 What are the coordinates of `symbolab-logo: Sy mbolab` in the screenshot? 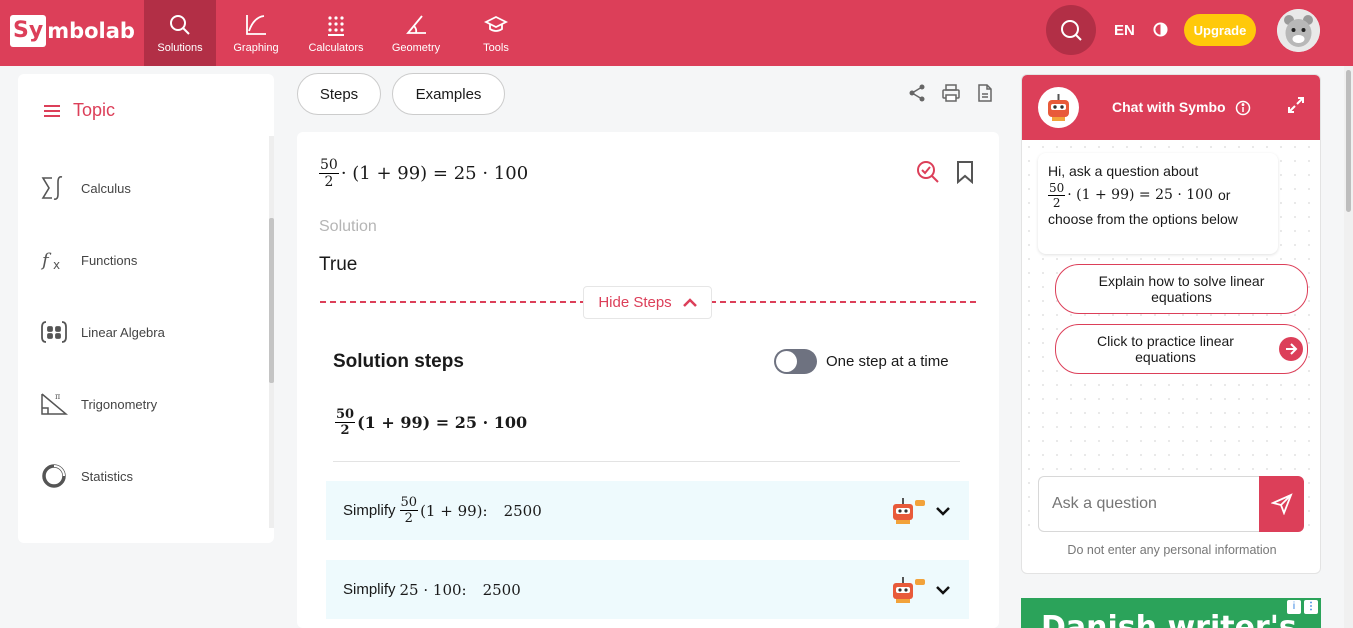 It's located at (72, 31).